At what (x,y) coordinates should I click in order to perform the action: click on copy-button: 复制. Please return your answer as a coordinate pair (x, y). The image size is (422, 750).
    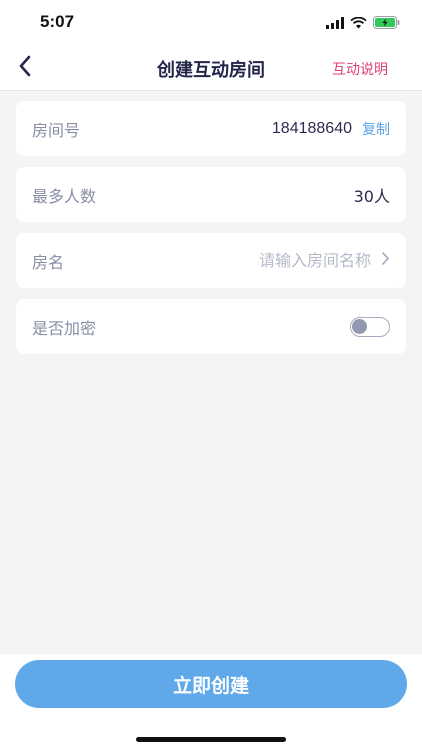
    Looking at the image, I should click on (376, 129).